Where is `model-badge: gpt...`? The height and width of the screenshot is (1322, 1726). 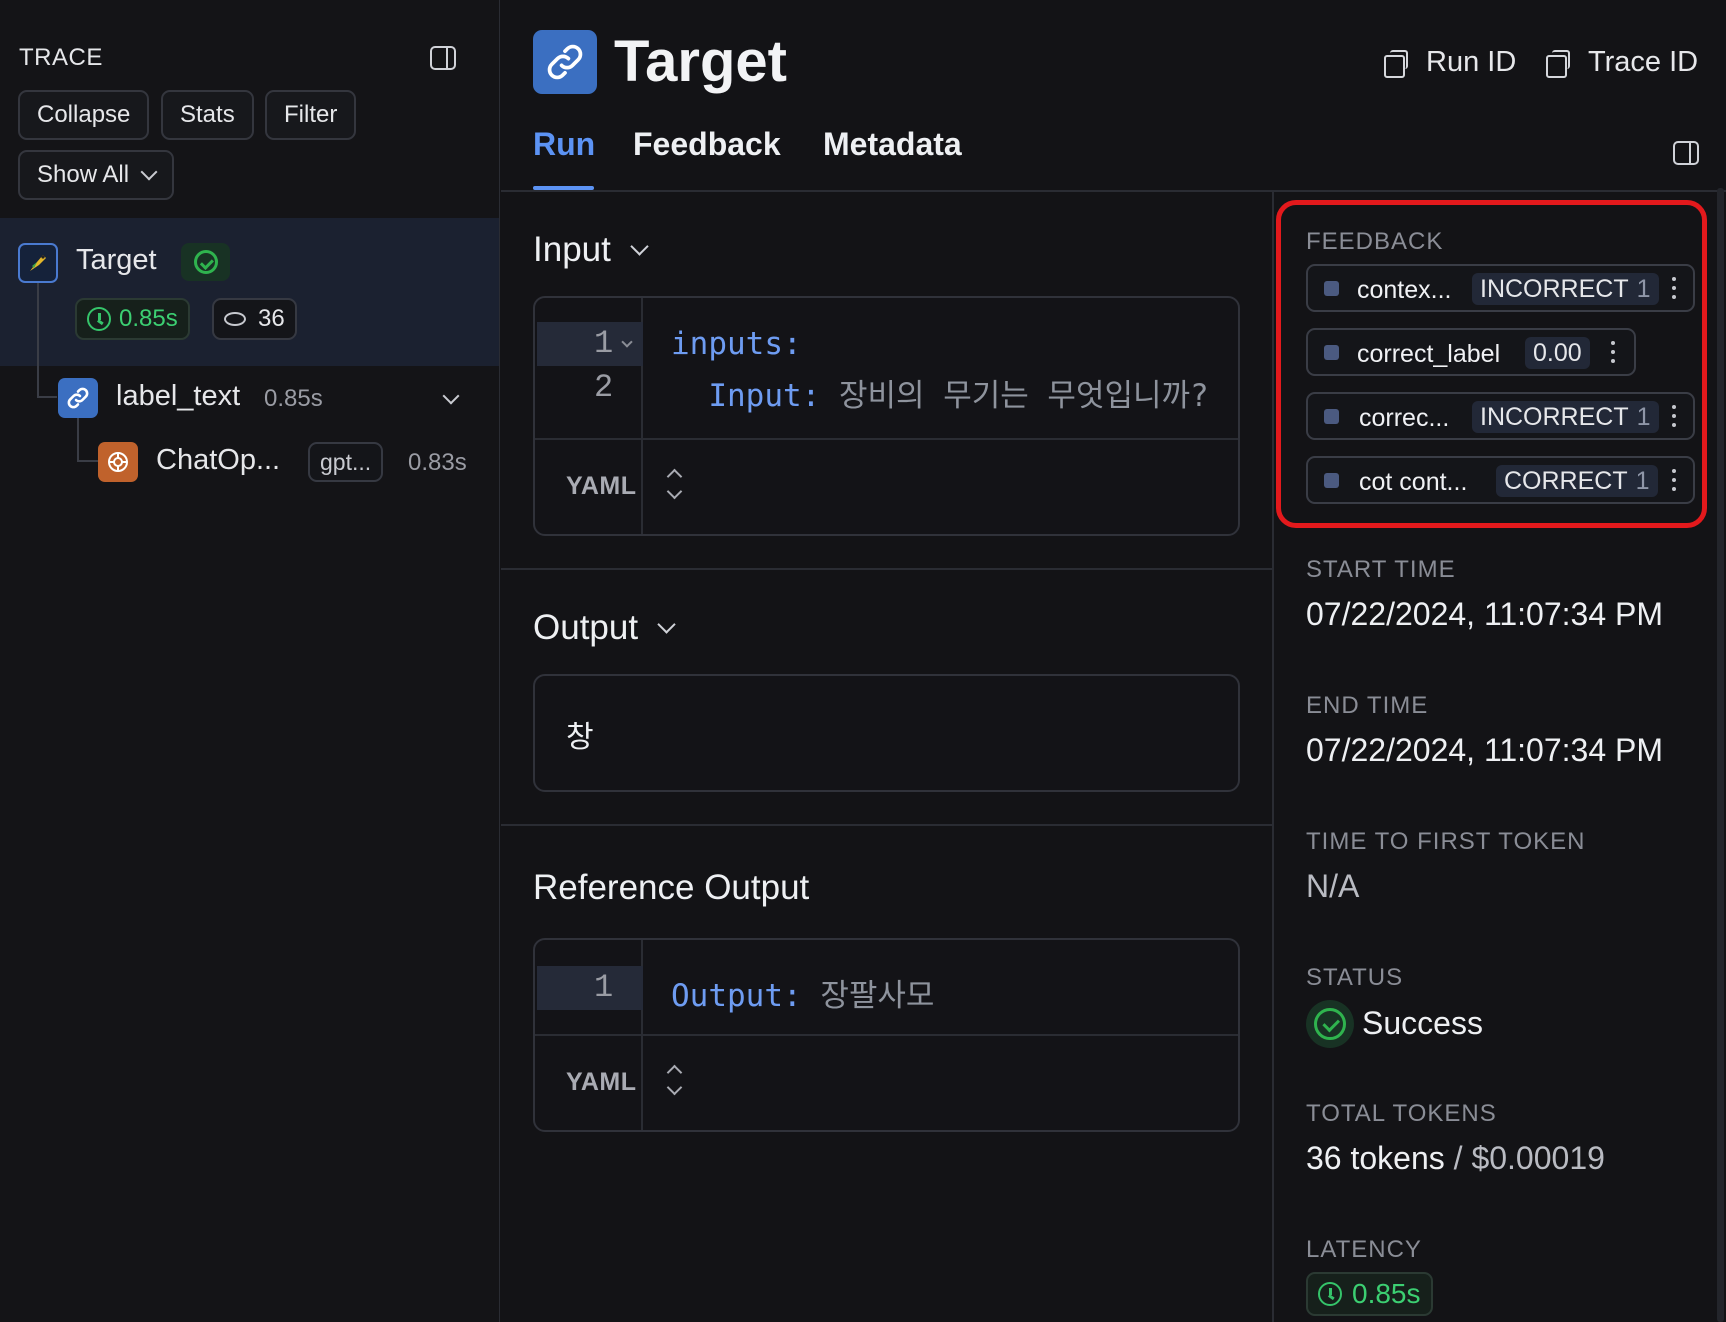 model-badge: gpt... is located at coordinates (346, 462).